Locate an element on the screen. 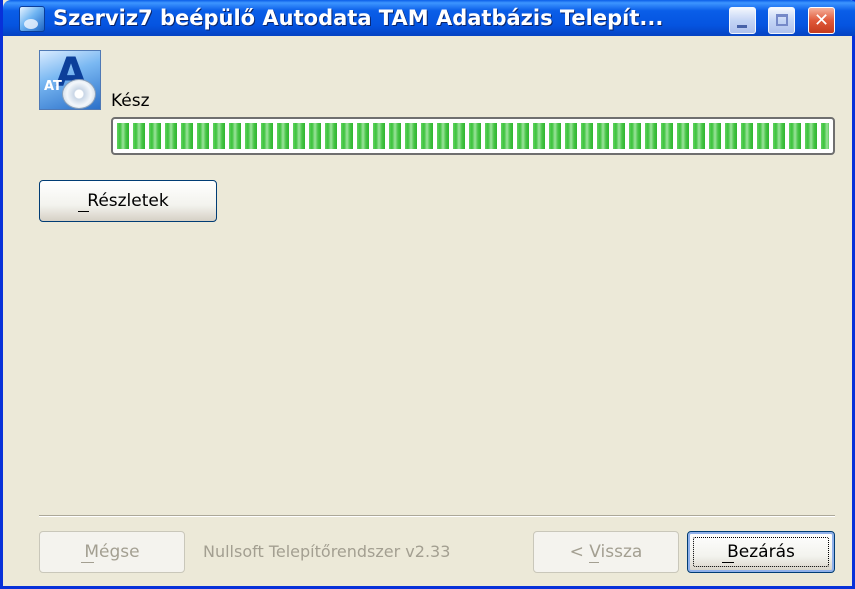 The width and height of the screenshot is (855, 589). close-icon: ✕ is located at coordinates (821, 20).